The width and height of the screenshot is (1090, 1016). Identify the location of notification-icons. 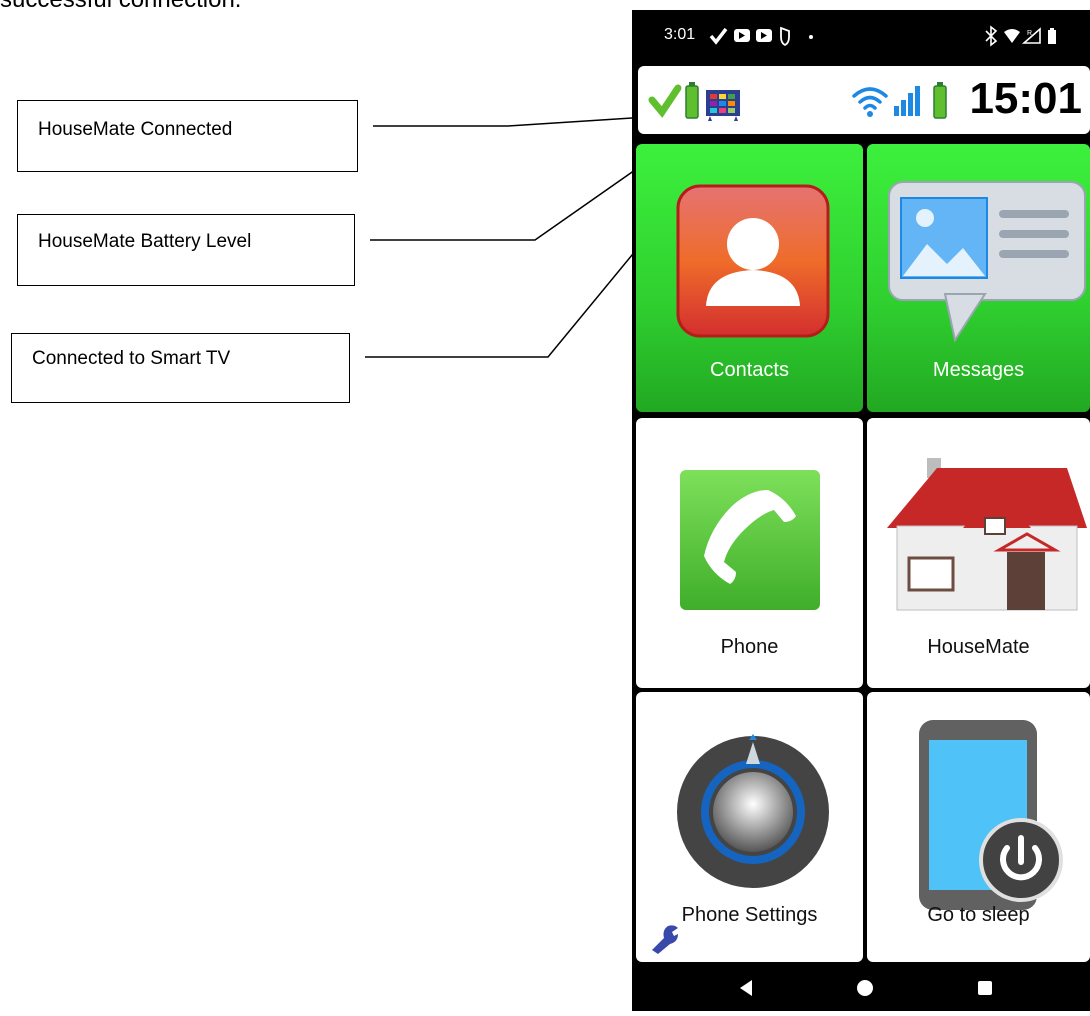
(761, 36).